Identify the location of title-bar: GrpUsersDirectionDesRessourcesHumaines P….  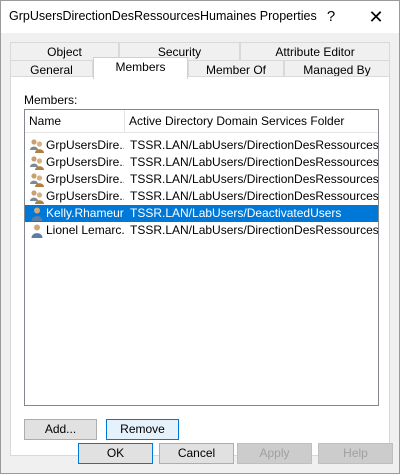
(200, 17).